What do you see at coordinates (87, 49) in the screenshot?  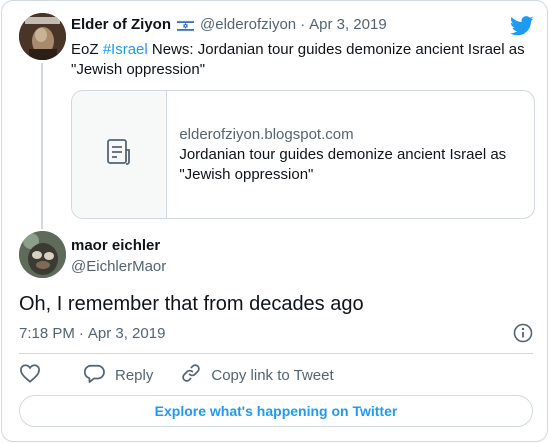 I see `tweet-text-prefix: EoZ` at bounding box center [87, 49].